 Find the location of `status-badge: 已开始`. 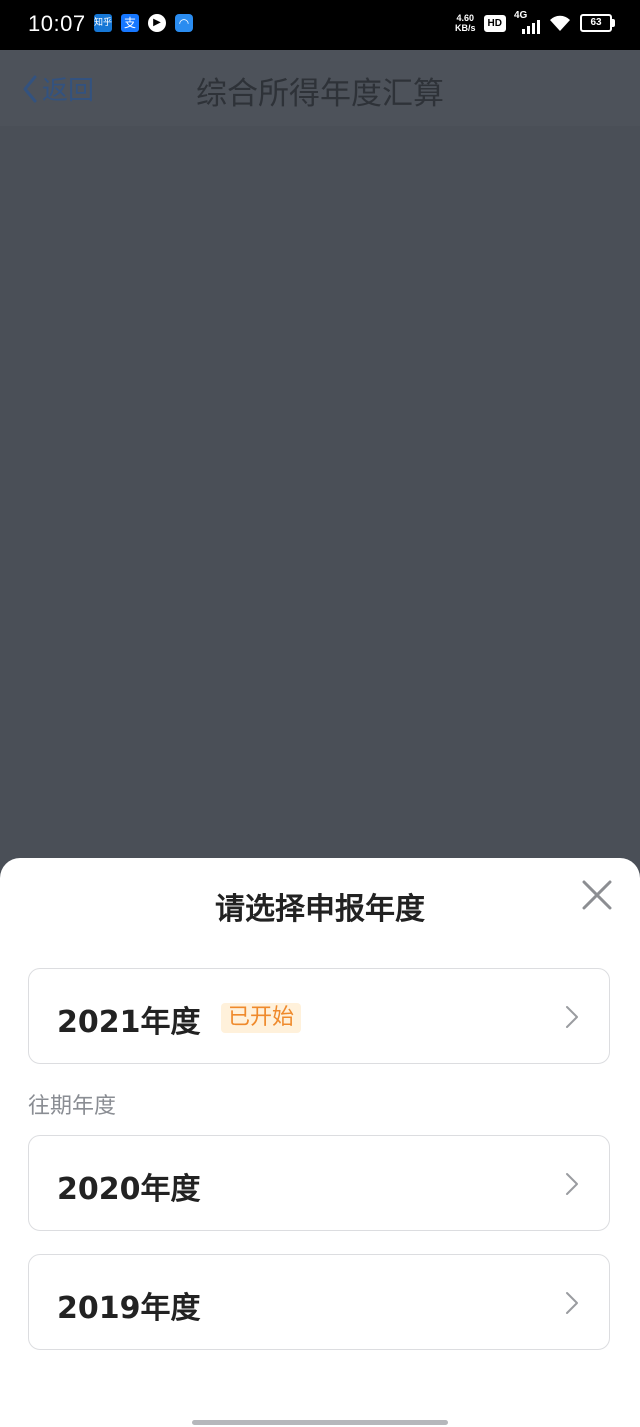

status-badge: 已开始 is located at coordinates (261, 1018).